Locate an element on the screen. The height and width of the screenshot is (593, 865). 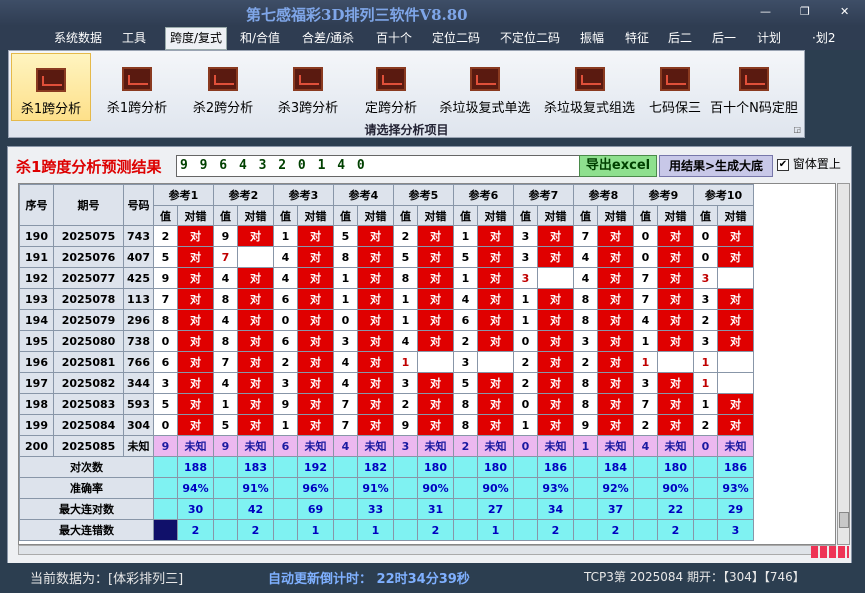
menu-item: 振幅 is located at coordinates (592, 39).